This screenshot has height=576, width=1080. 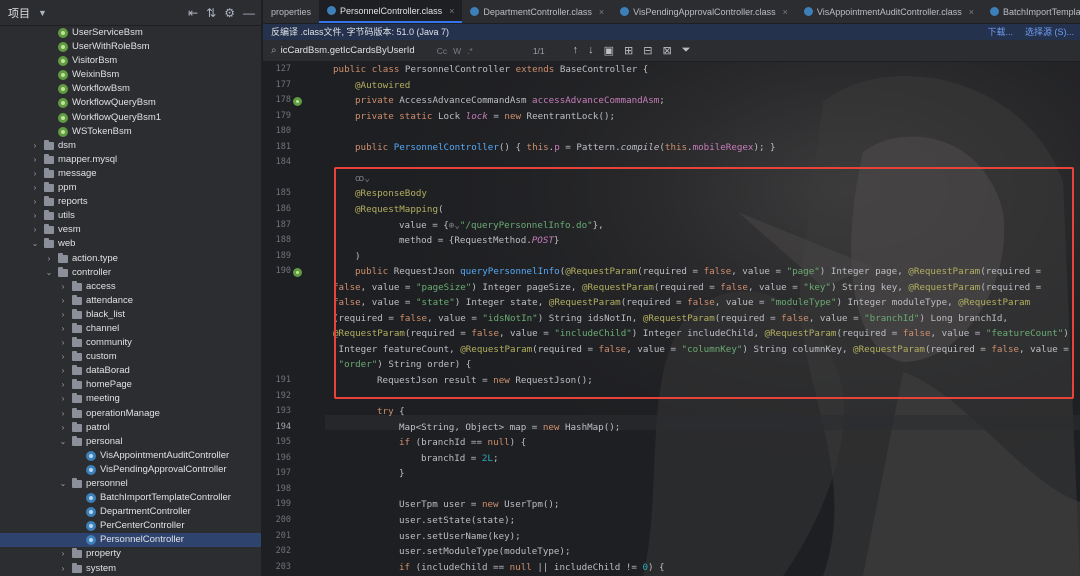 I want to click on tree-item-userservicebsm: UserServiceBsm, so click(x=130, y=33).